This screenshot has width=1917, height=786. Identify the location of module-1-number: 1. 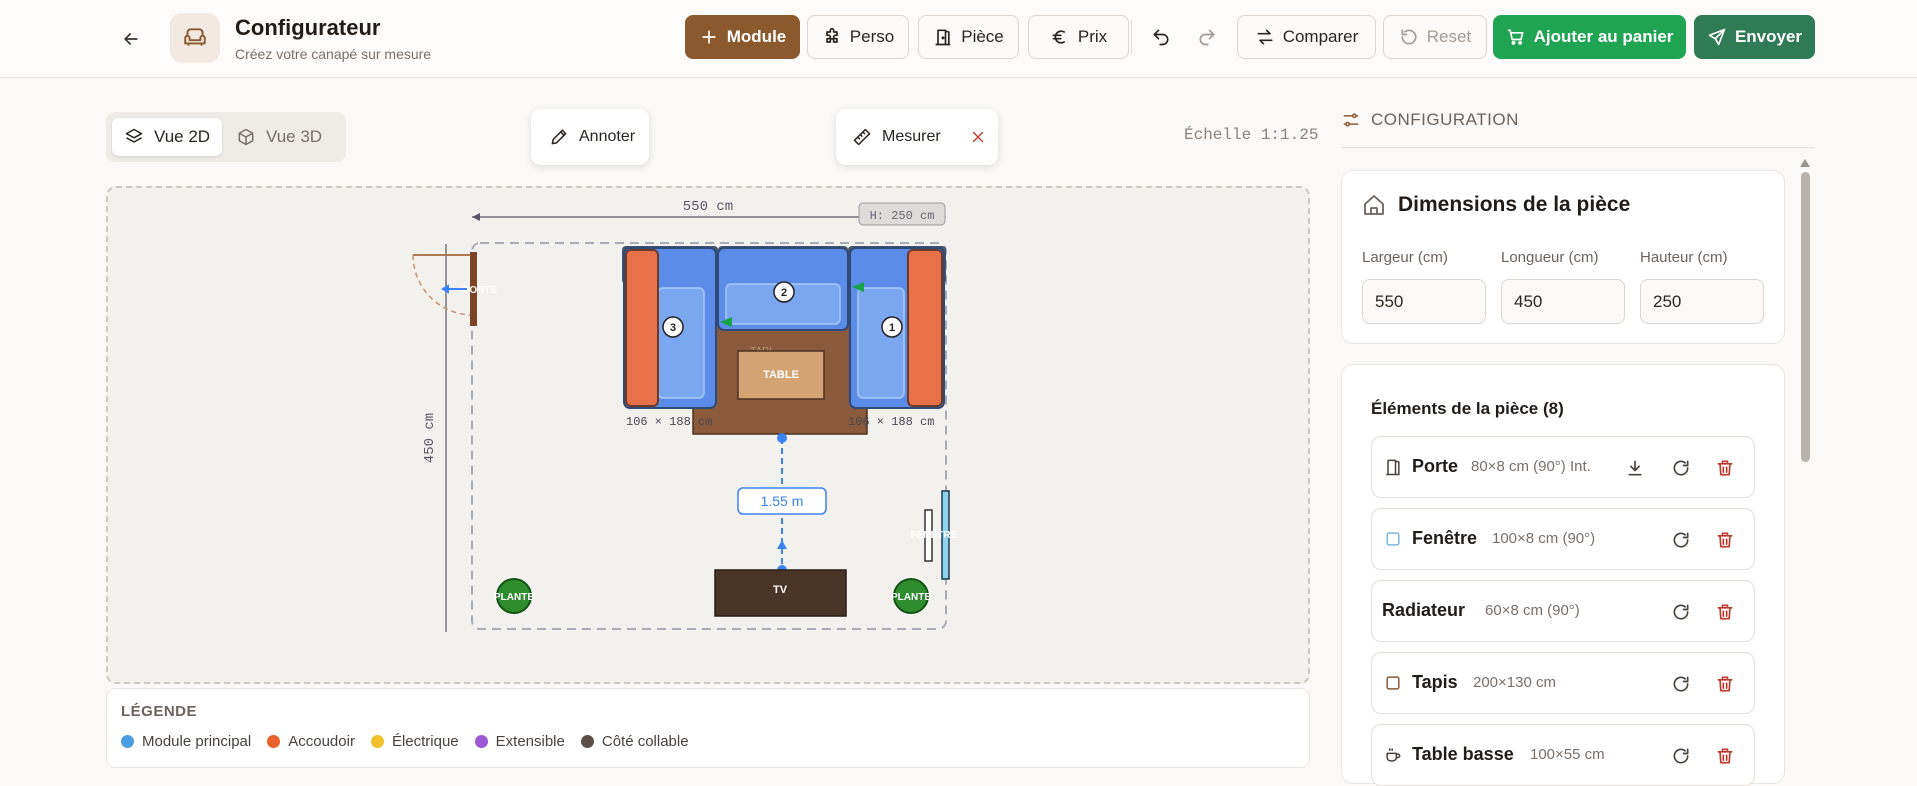
(892, 328).